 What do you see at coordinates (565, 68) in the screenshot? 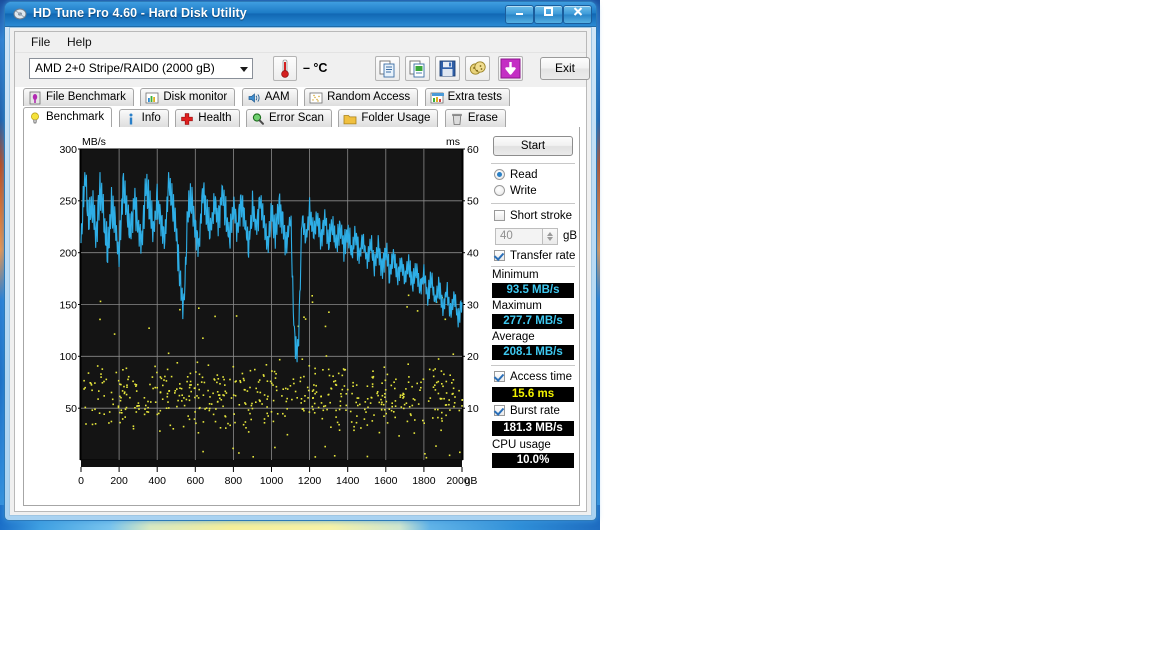
I see `exit-button: Exit` at bounding box center [565, 68].